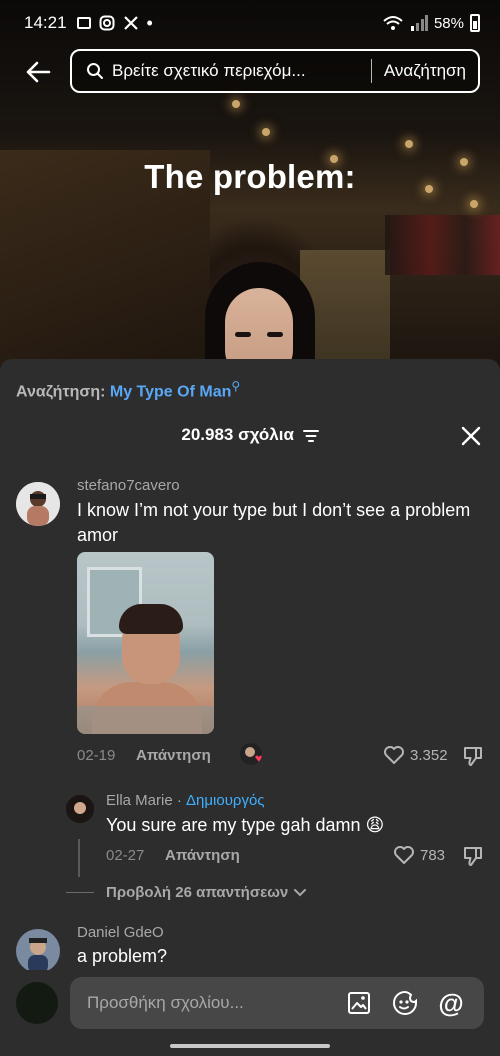 The width and height of the screenshot is (500, 1056). I want to click on search-divider, so click(371, 71).